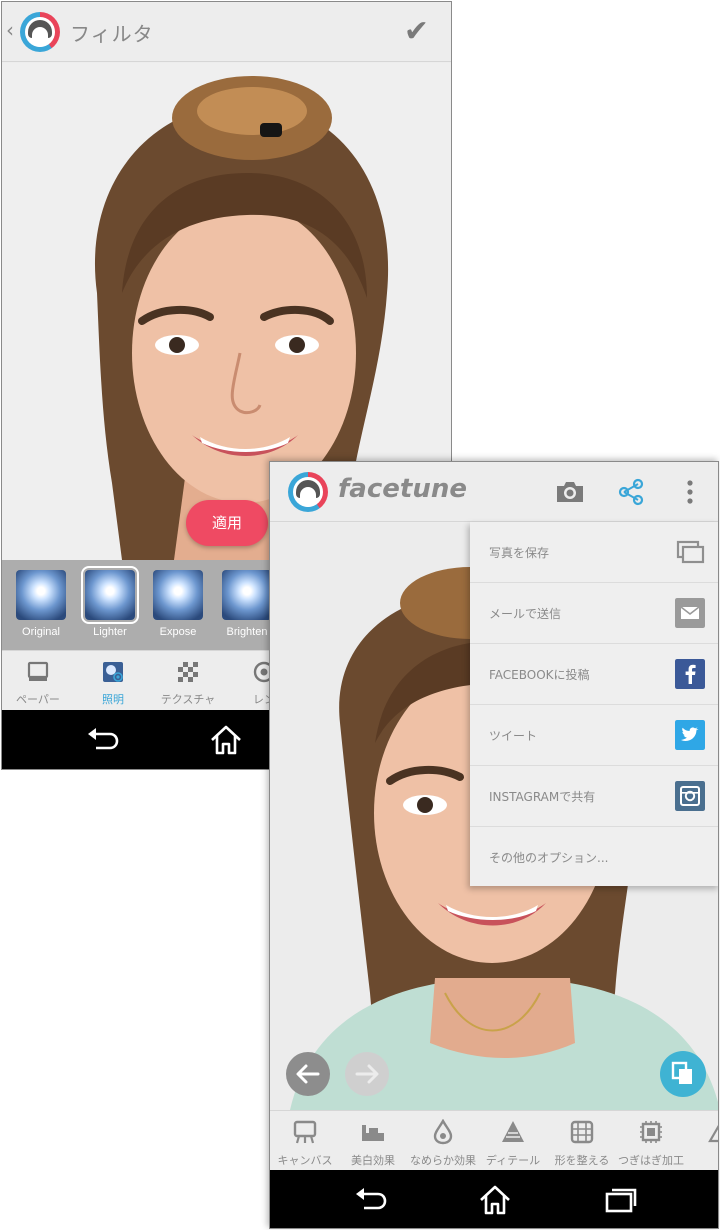 The height and width of the screenshot is (1230, 720). I want to click on menu-item-label: FACEBOOKに投稿, so click(539, 675).